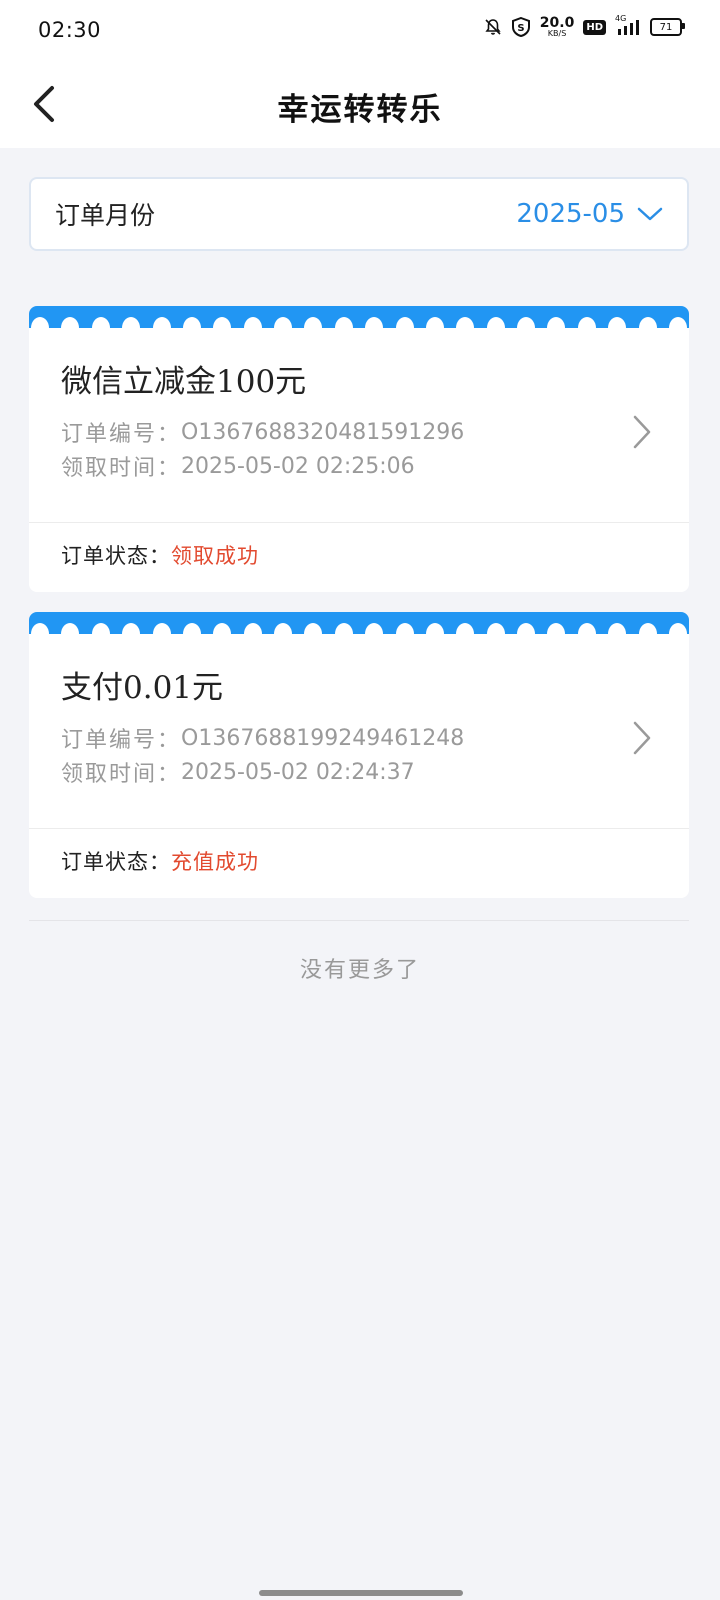 This screenshot has width=720, height=1600. I want to click on home-indicator, so click(361, 1593).